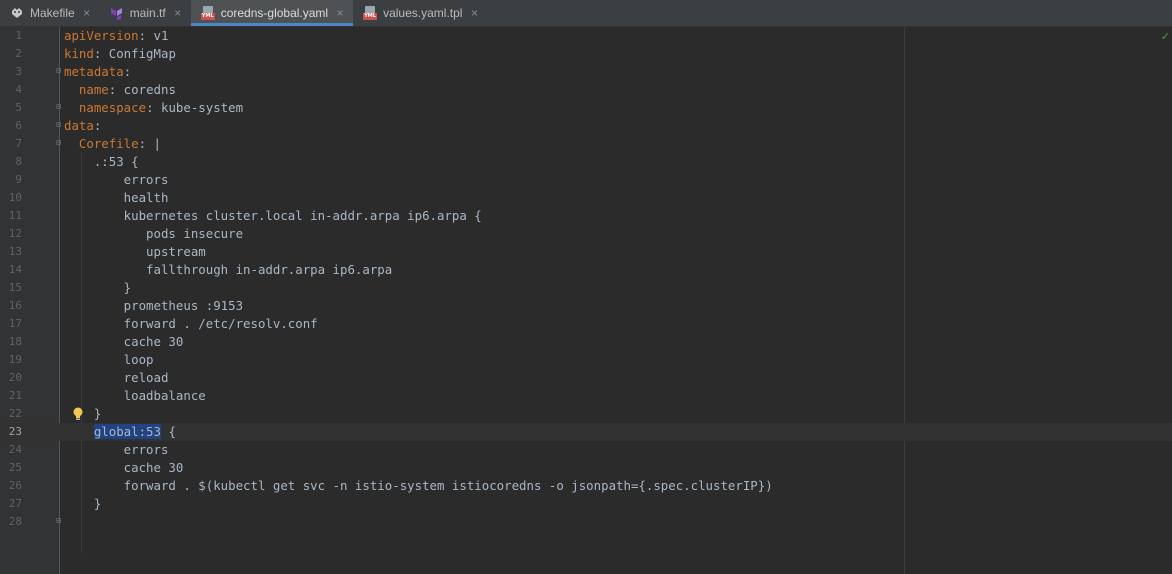 This screenshot has width=1172, height=574. What do you see at coordinates (586, 504) in the screenshot?
I see `code-line: 27 }` at bounding box center [586, 504].